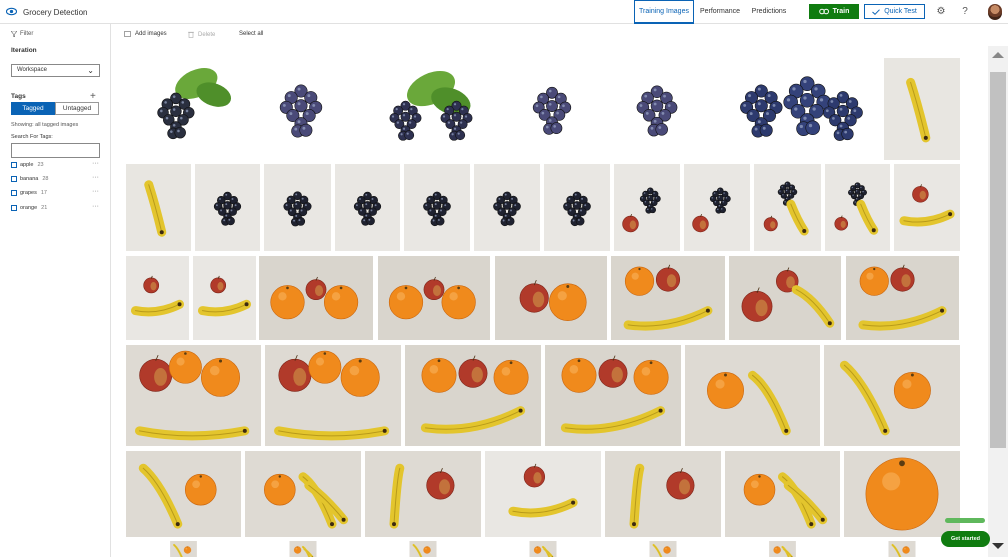 This screenshot has width=1008, height=557. What do you see at coordinates (93, 96) in the screenshot?
I see `add-tag-icon: +` at bounding box center [93, 96].